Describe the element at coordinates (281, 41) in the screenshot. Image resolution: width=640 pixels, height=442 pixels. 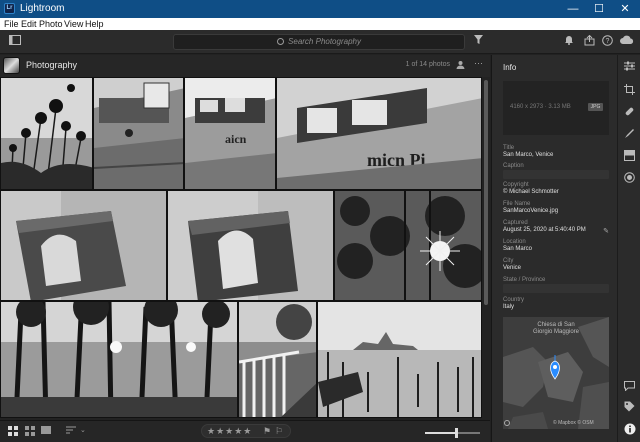
I see `search-icon` at that location.